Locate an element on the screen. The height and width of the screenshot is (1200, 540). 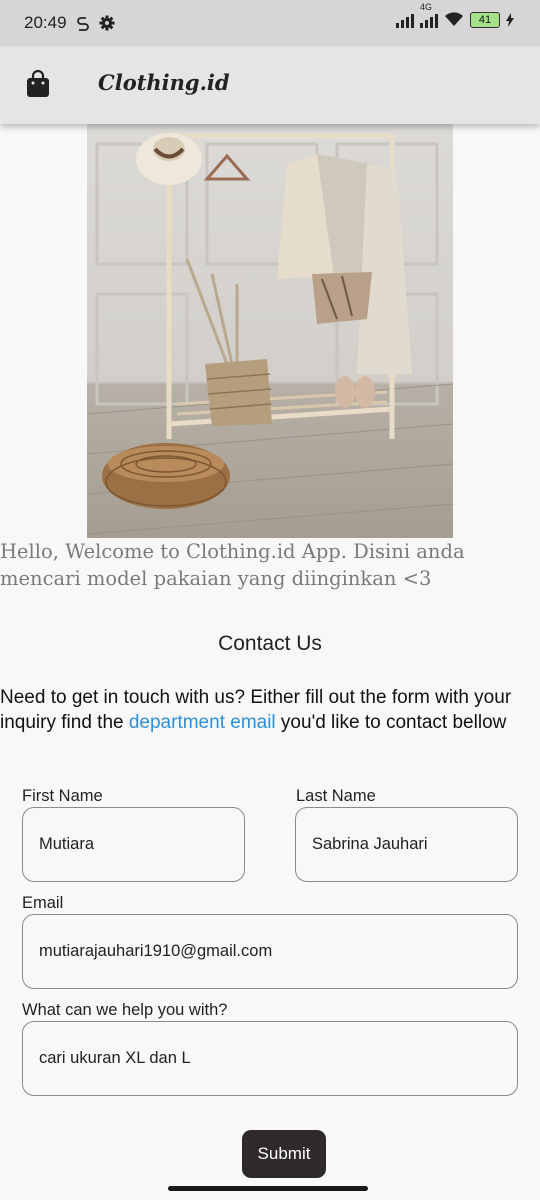
email-field: mutiarajauhari1910@gmail.com is located at coordinates (270, 951).